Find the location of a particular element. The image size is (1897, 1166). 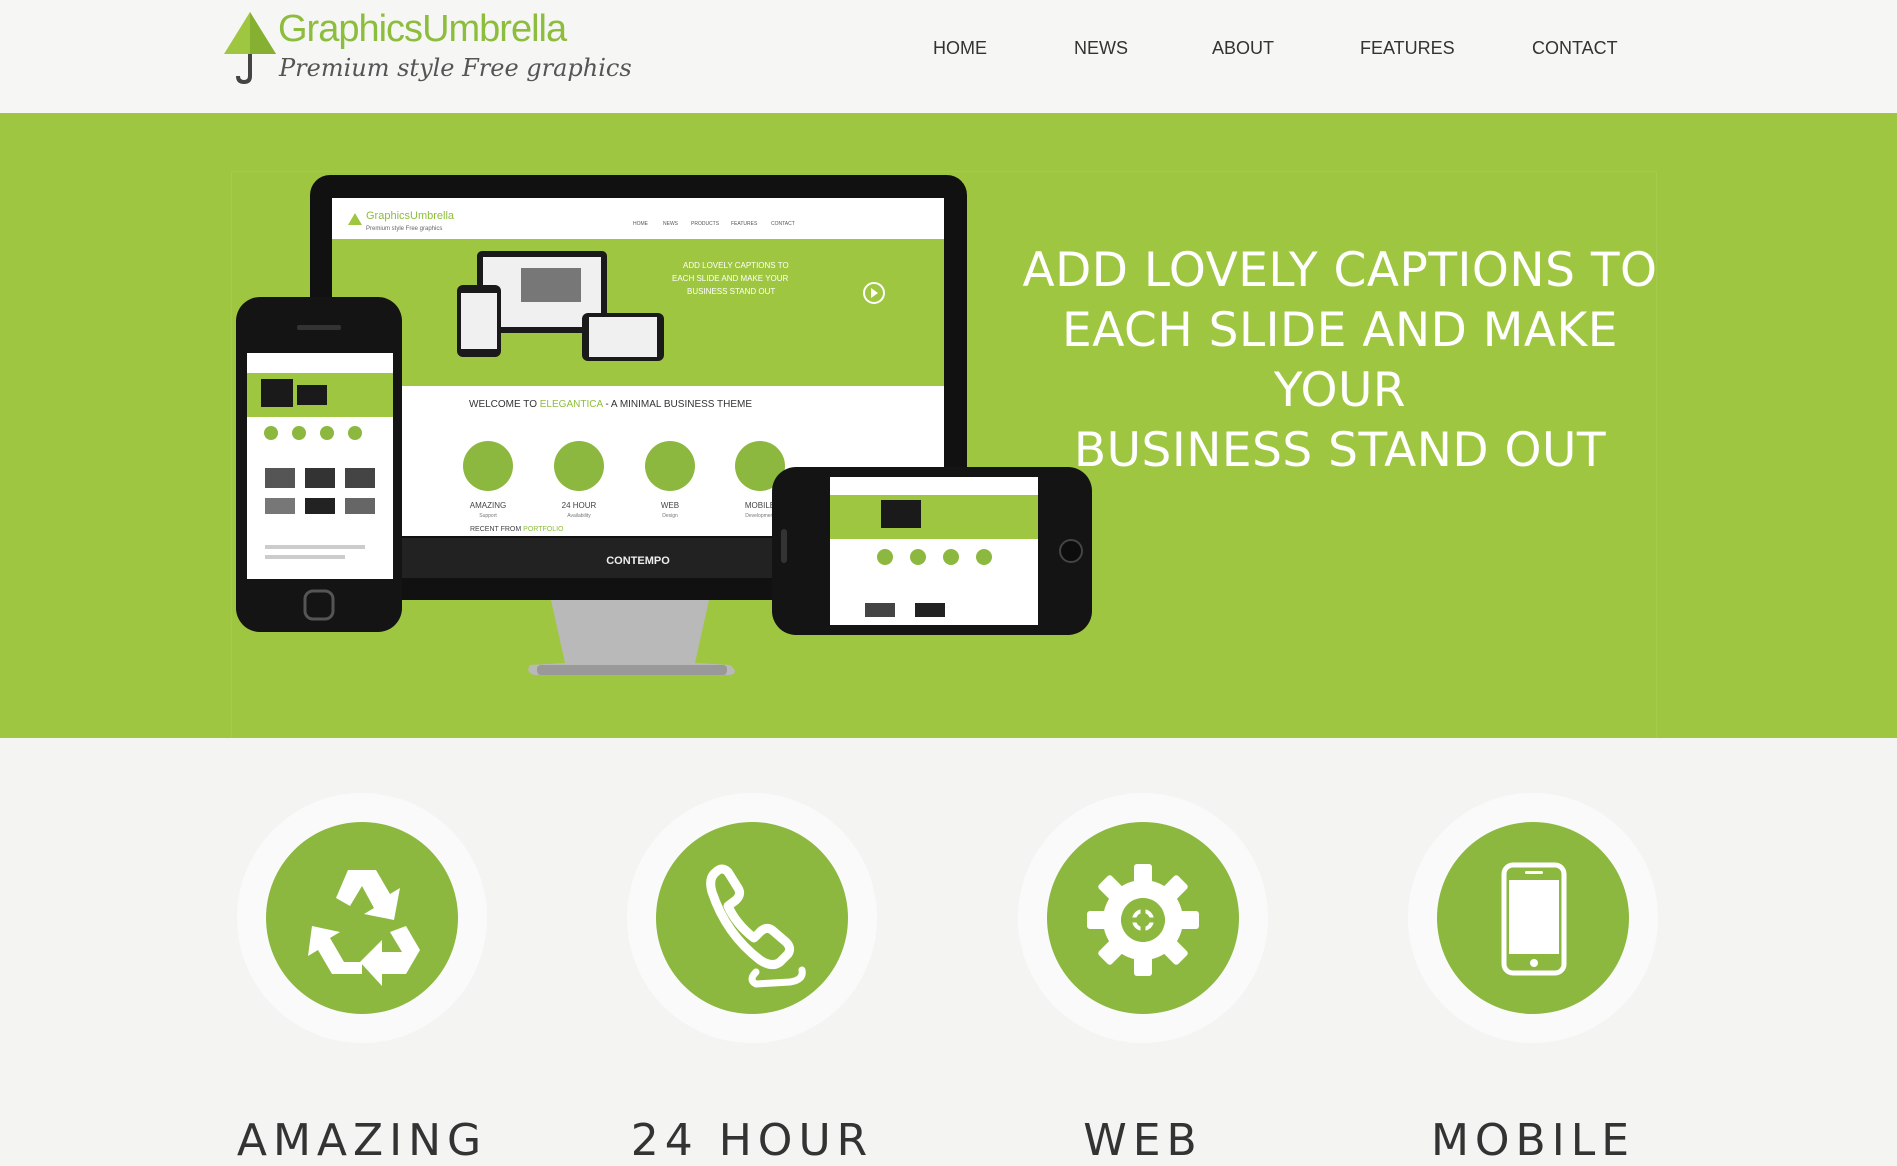

feature-amazing: AMAZING is located at coordinates (362, 979).